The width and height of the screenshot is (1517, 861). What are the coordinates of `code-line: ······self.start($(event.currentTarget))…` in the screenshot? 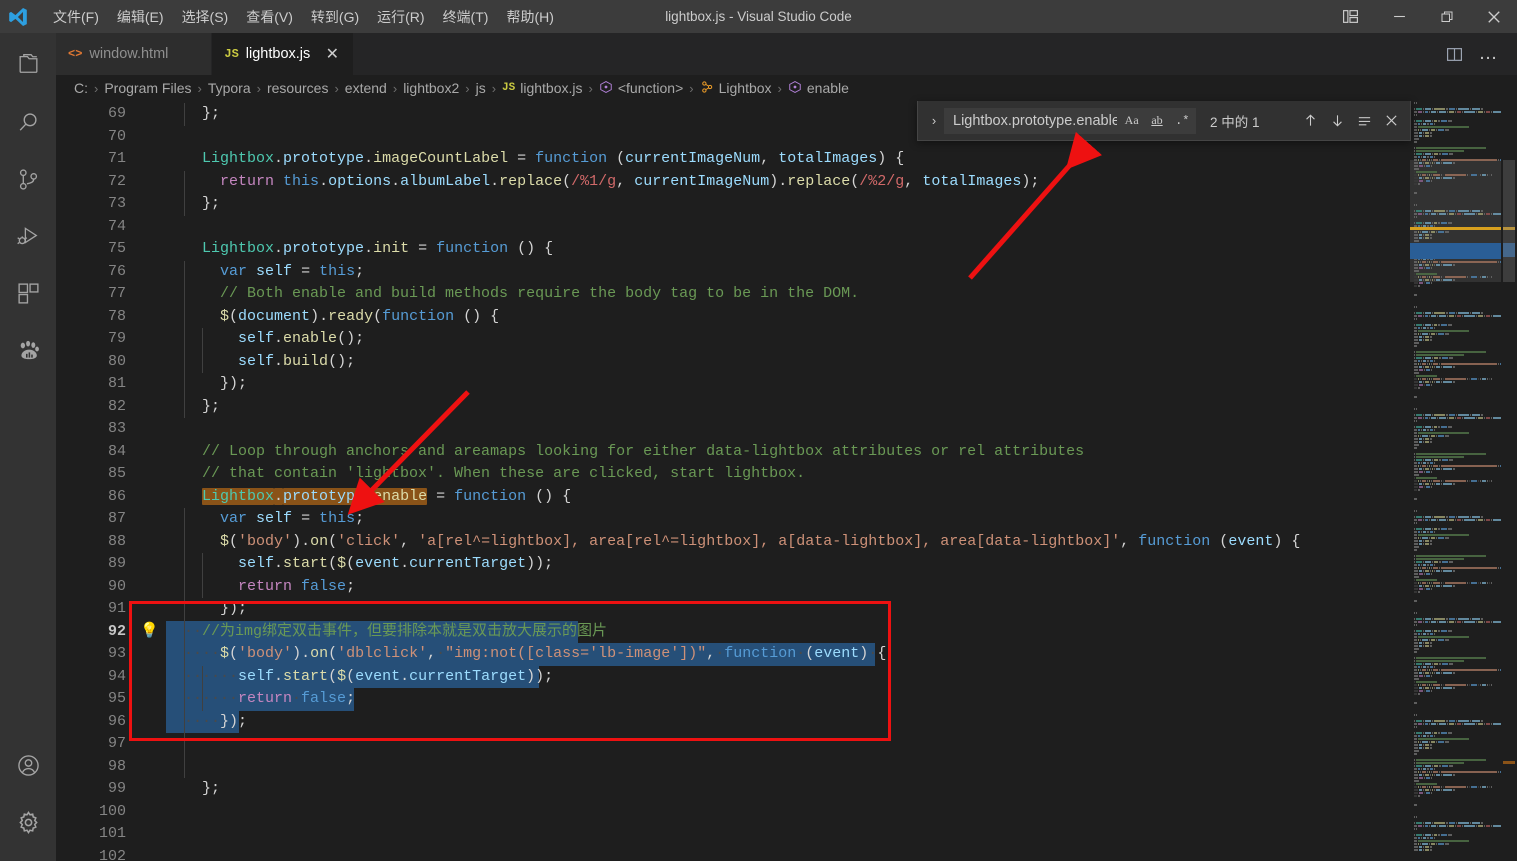 It's located at (816, 676).